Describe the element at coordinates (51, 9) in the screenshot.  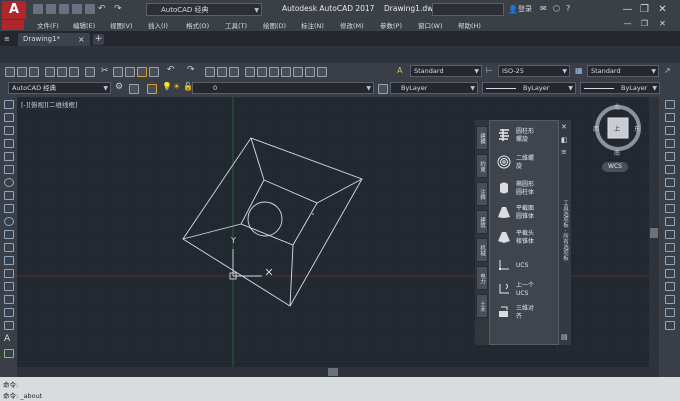
I see `open-icon` at that location.